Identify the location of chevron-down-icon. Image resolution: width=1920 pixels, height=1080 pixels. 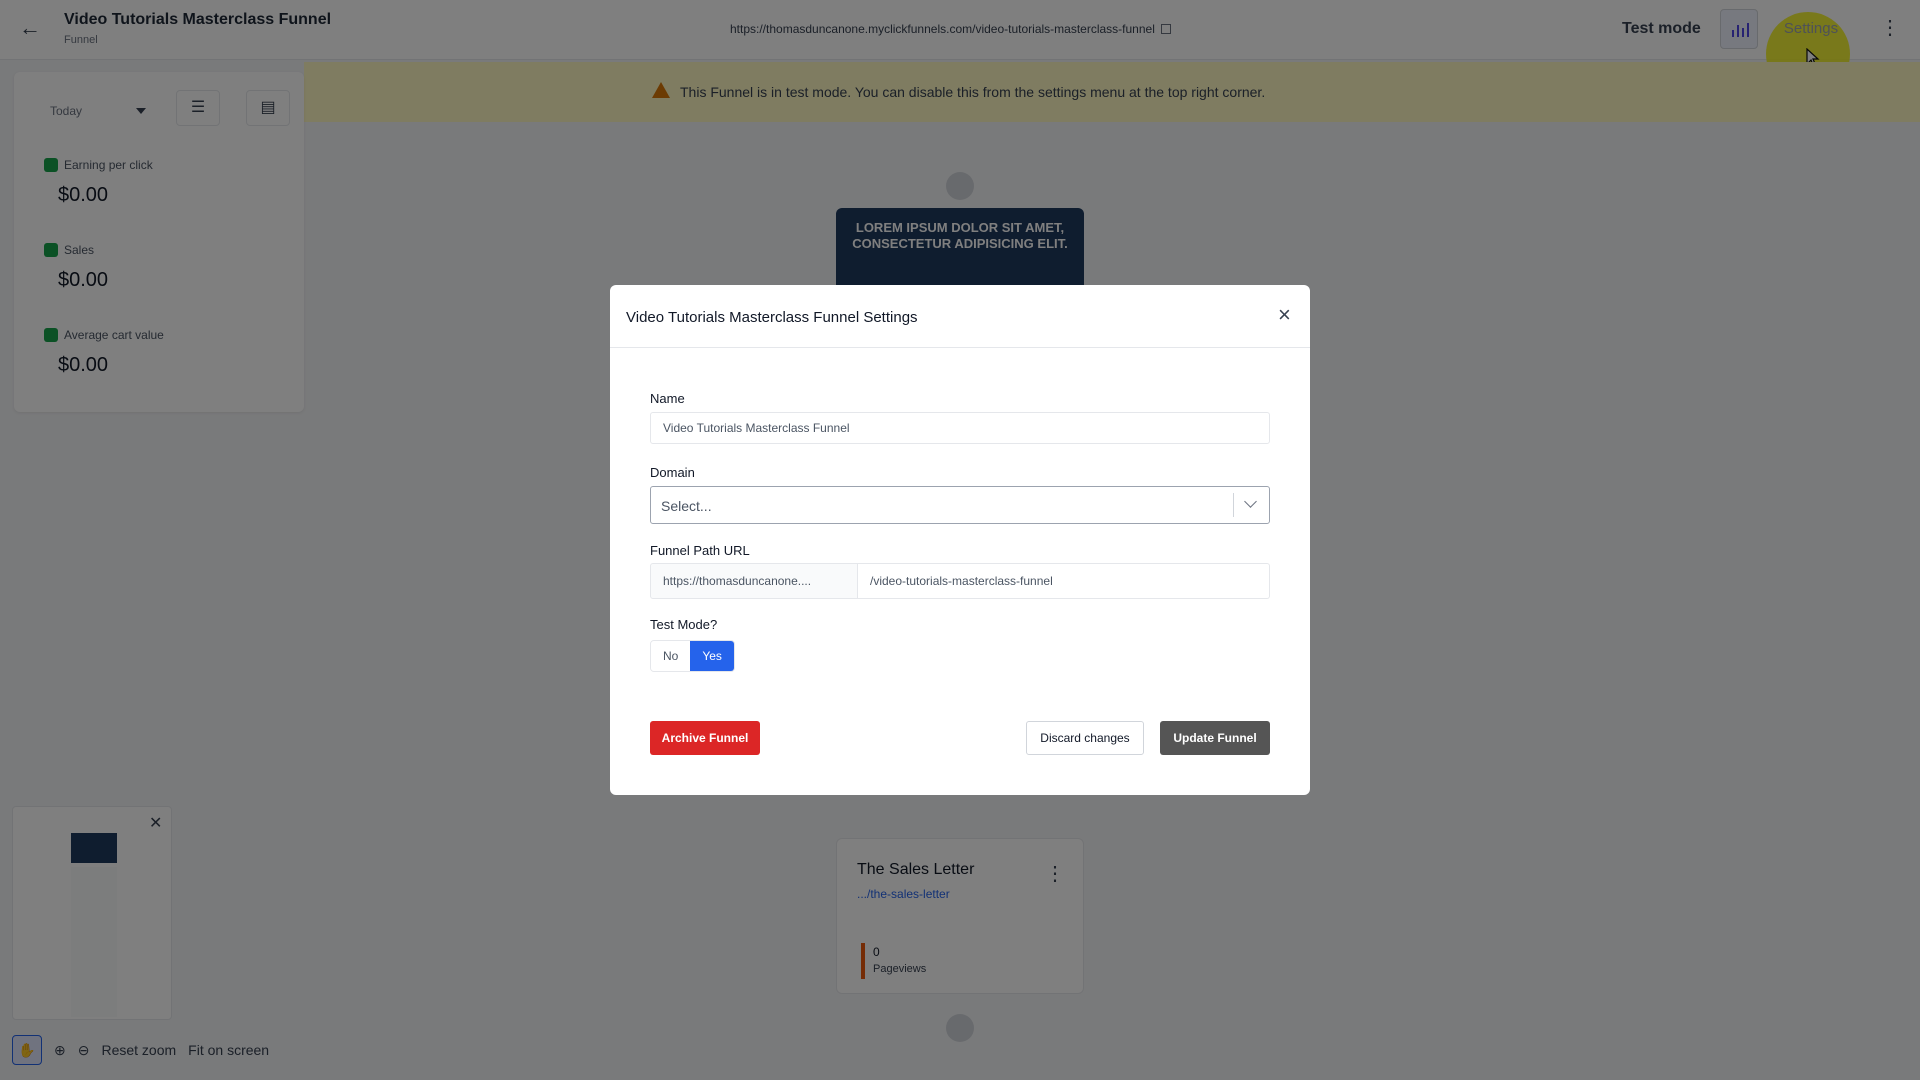
(1250, 501).